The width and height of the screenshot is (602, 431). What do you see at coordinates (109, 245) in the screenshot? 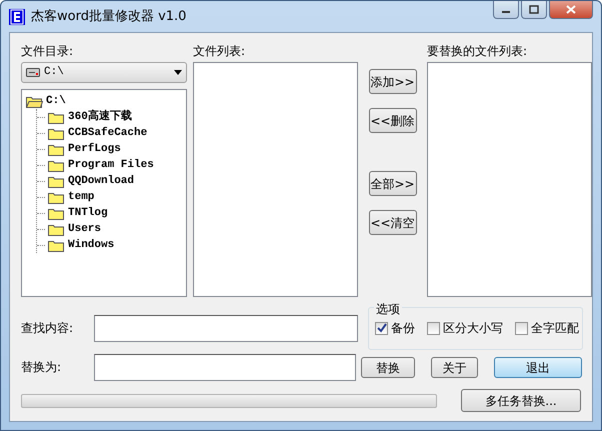
I see `tree-item: Windows` at bounding box center [109, 245].